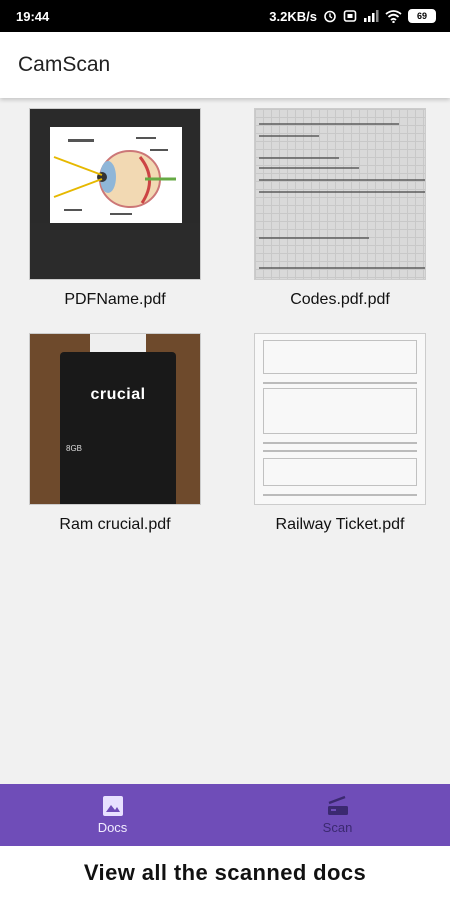 Image resolution: width=450 pixels, height=900 pixels. I want to click on doc-name: Ram crucial.pdf, so click(115, 524).